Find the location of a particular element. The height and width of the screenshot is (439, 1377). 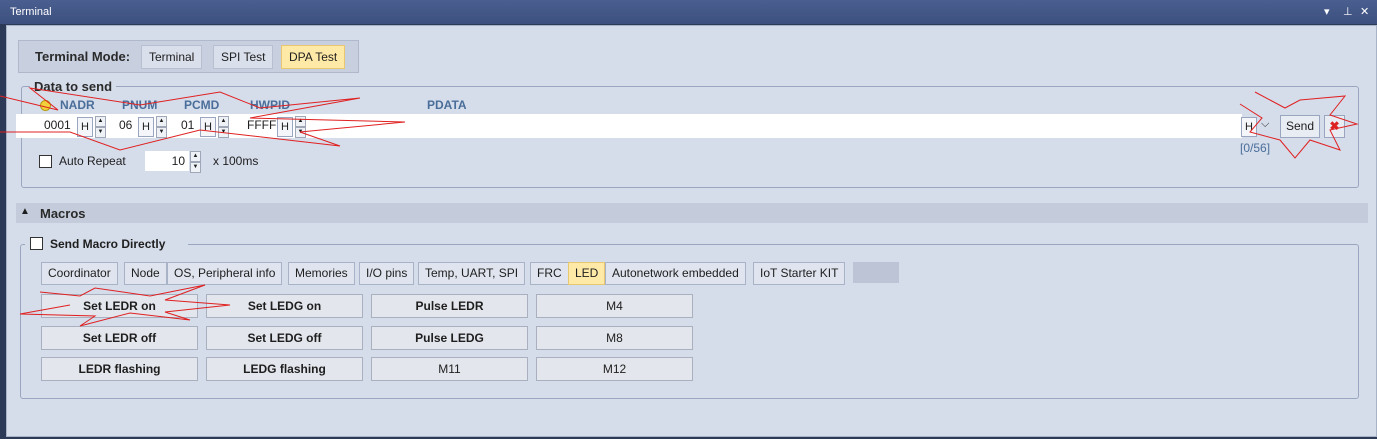

tab-iot-starter-kit: IoT Starter KIT is located at coordinates (799, 273).